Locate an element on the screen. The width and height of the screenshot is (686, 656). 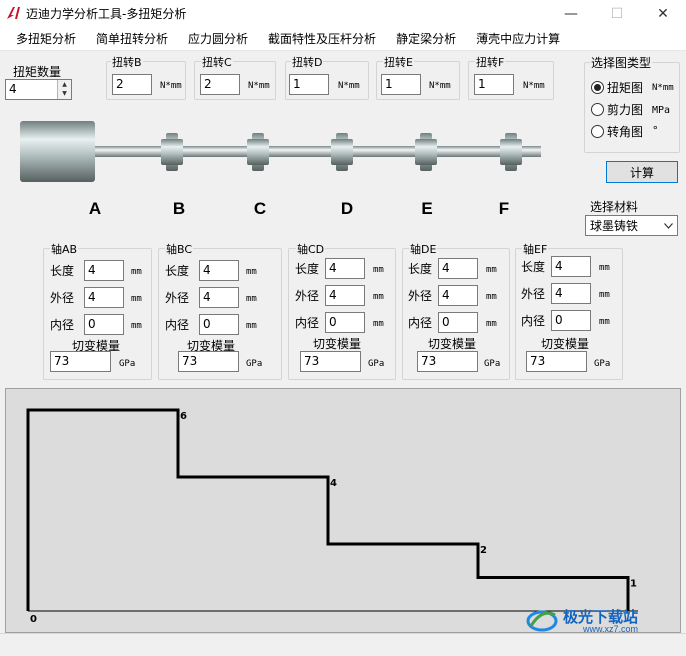
shaft-bc-length-input: 4 is located at coordinates (219, 270).